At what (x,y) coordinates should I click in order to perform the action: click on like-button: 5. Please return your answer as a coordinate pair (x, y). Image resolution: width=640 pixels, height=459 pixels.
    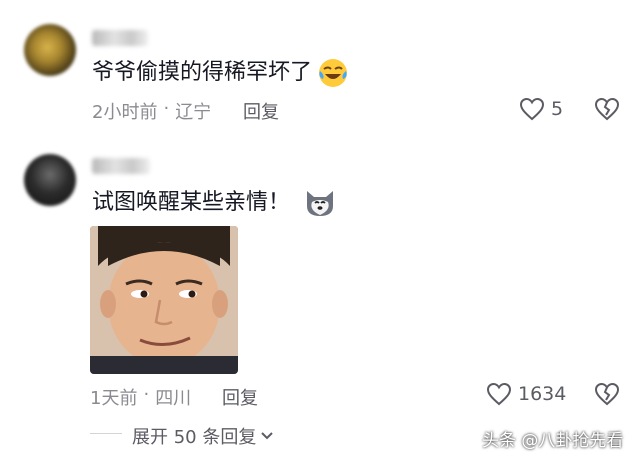
    Looking at the image, I should click on (541, 109).